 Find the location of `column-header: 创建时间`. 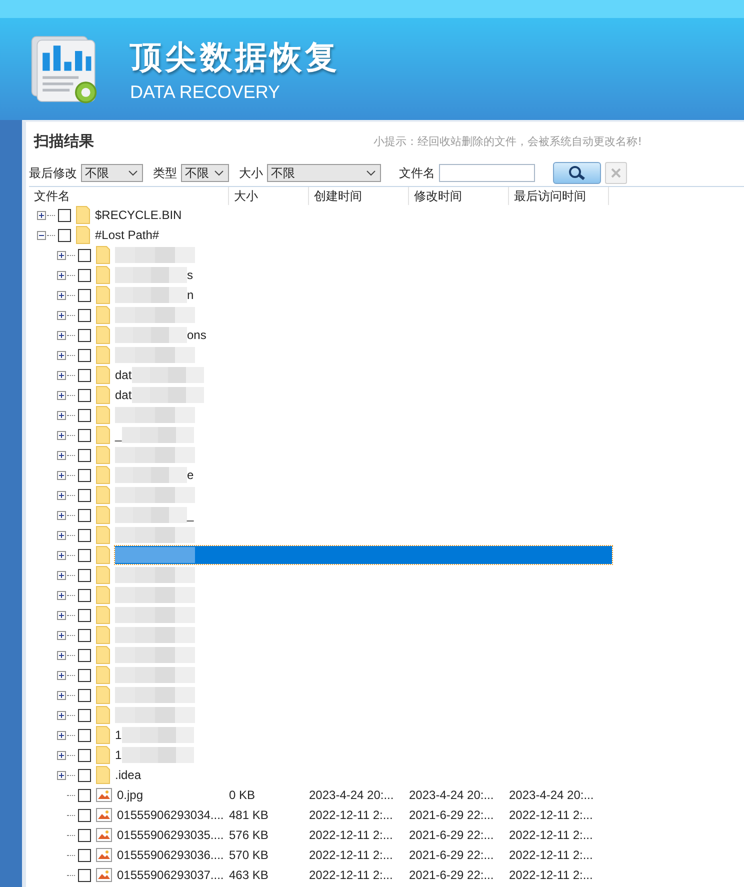

column-header: 创建时间 is located at coordinates (359, 196).